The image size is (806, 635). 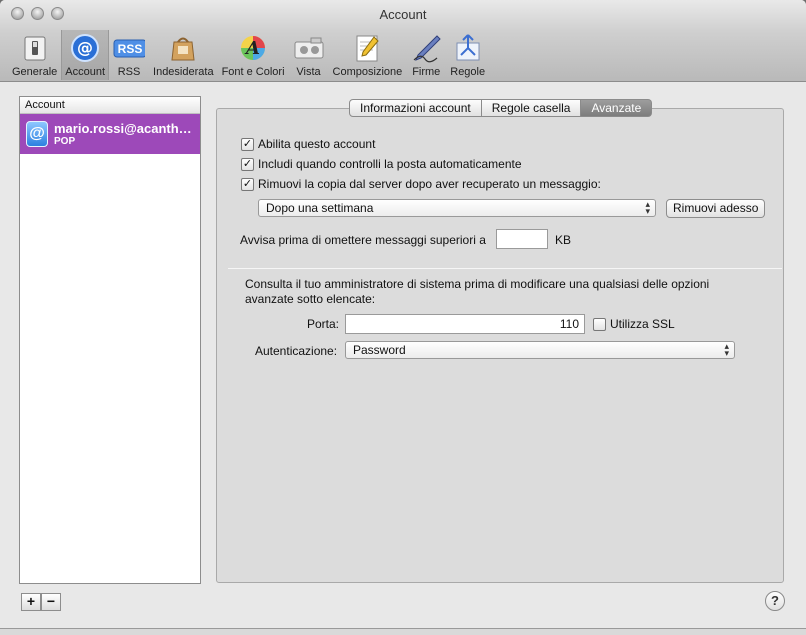 What do you see at coordinates (415, 108) in the screenshot?
I see `tab-informazioni-account: Informazioni account` at bounding box center [415, 108].